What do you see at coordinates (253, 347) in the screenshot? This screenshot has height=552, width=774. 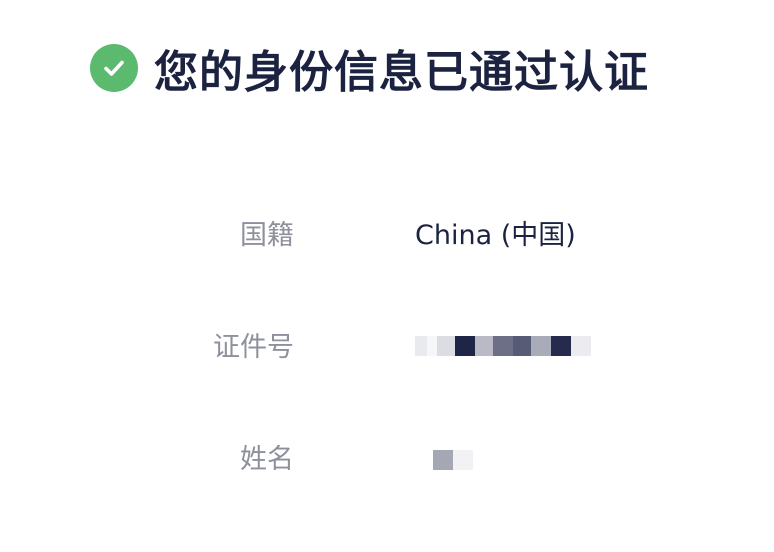 I see `id-number-label: 证件号` at bounding box center [253, 347].